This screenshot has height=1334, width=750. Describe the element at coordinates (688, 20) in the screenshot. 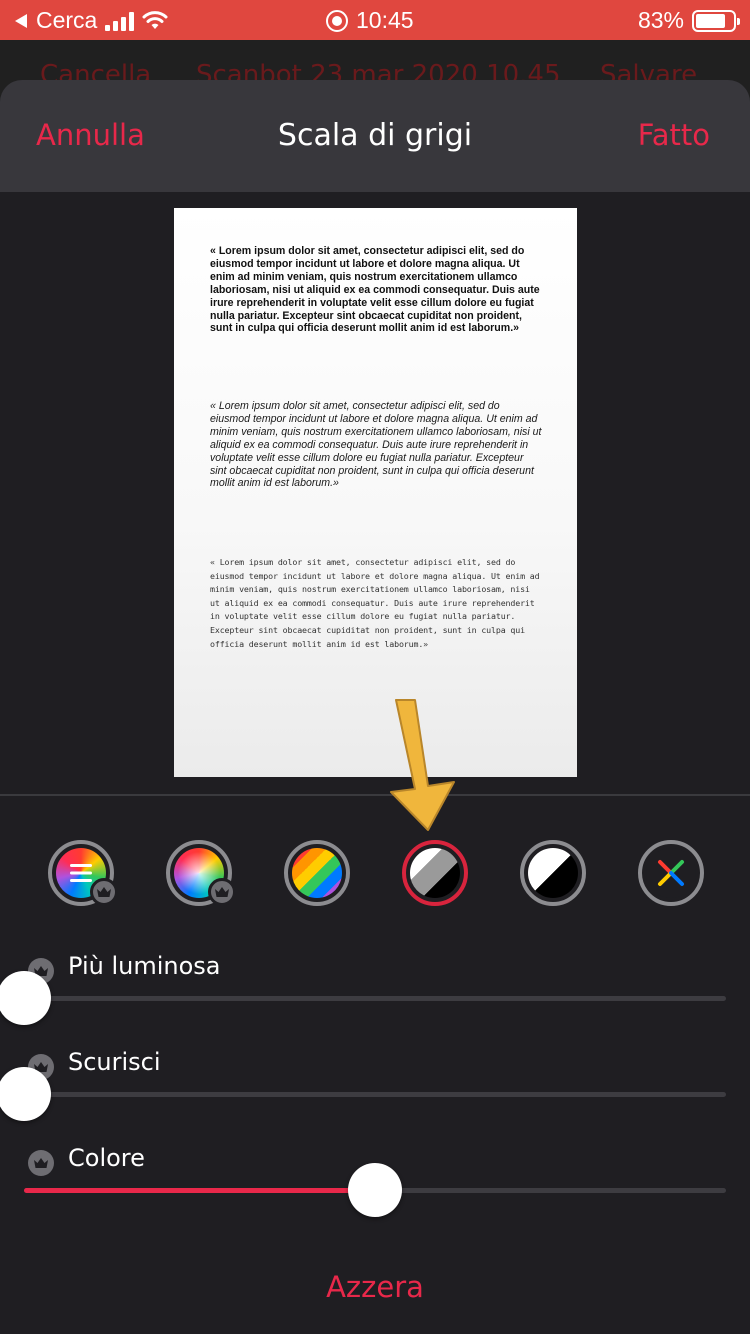

I see `battery-status: 83%` at that location.